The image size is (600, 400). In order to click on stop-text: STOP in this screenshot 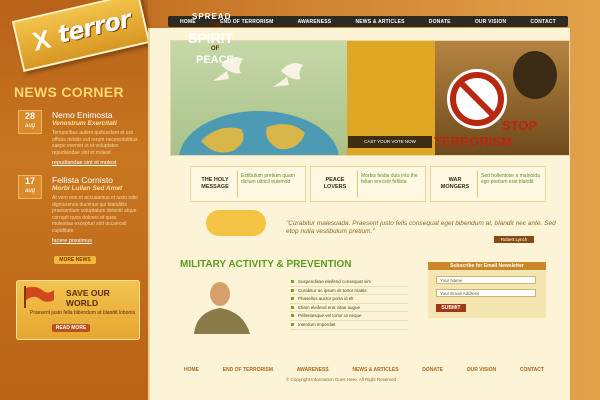, I will do `click(520, 125)`.